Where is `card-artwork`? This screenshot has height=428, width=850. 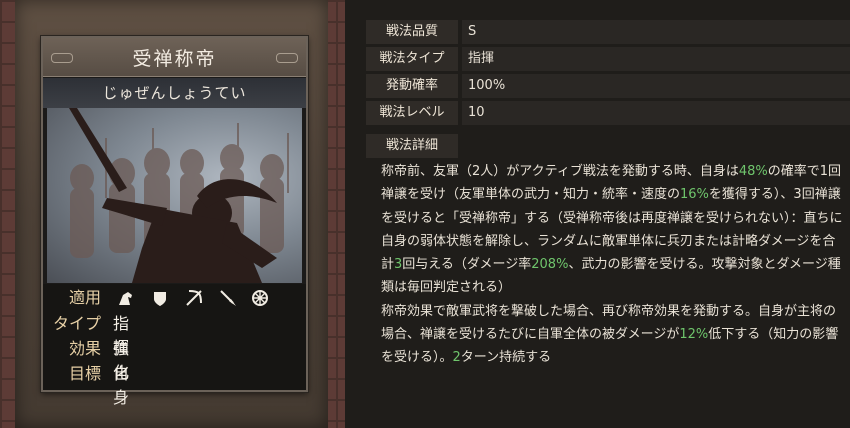
card-artwork is located at coordinates (174, 195).